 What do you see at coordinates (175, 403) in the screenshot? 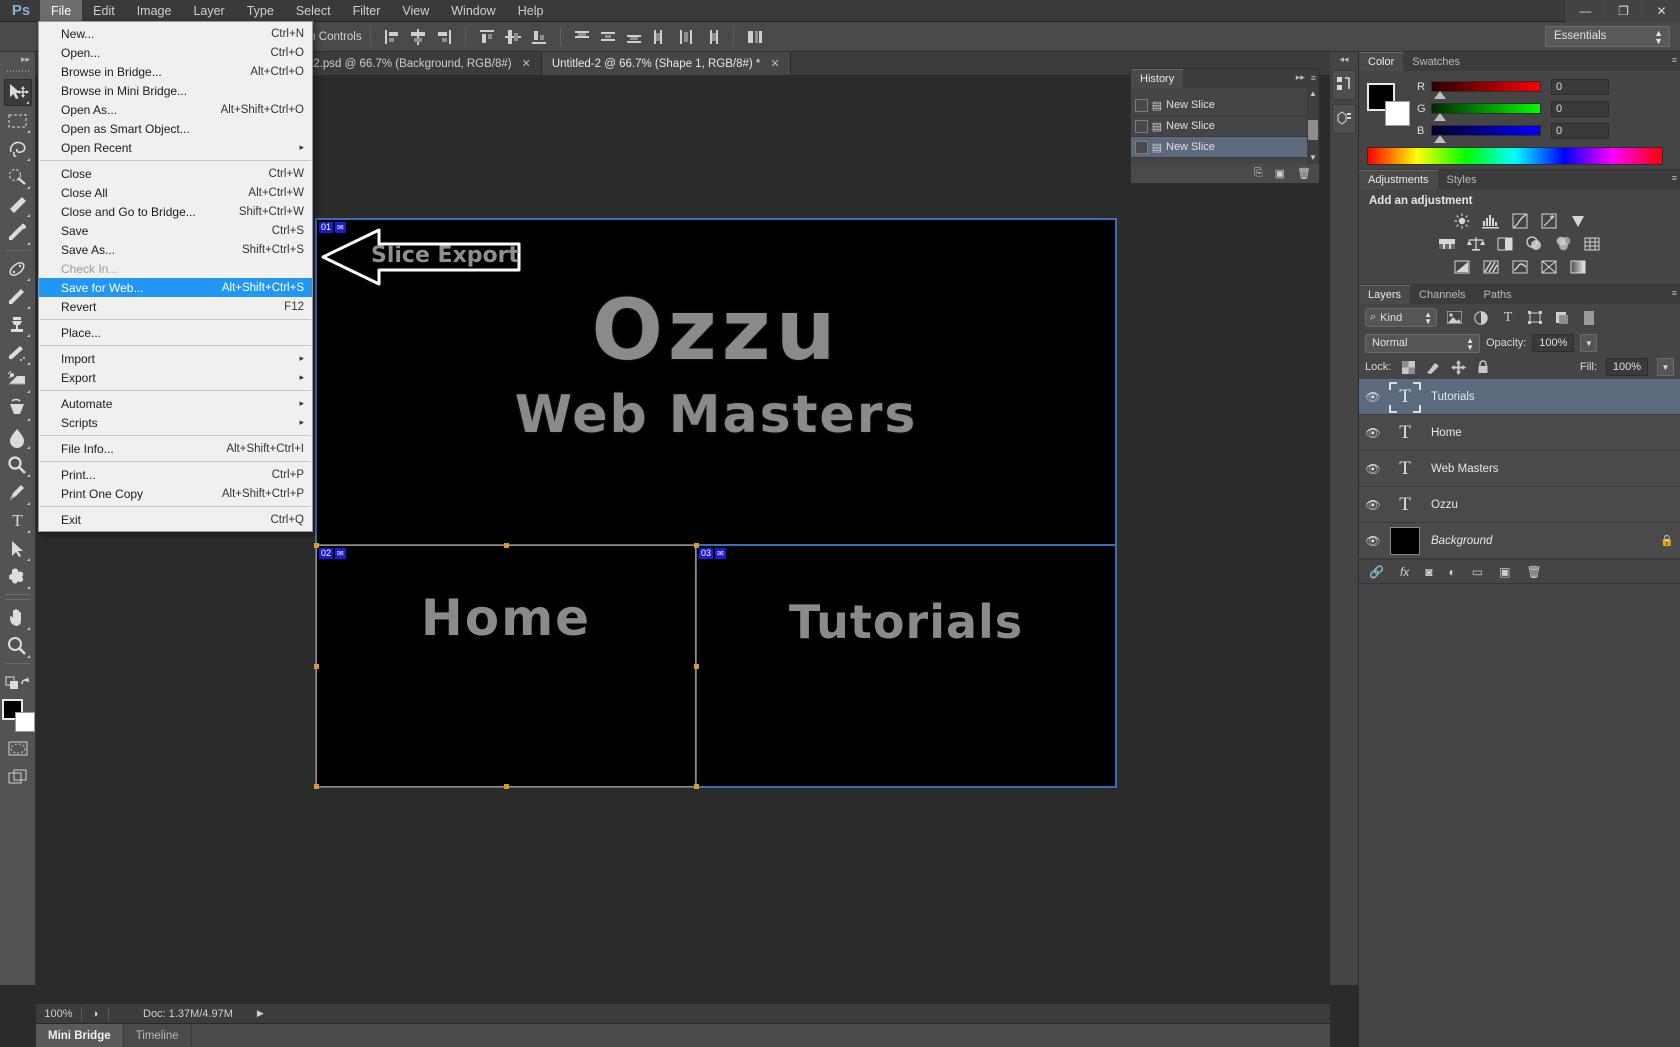
I see `menu-item-automate: Automate ▸` at bounding box center [175, 403].